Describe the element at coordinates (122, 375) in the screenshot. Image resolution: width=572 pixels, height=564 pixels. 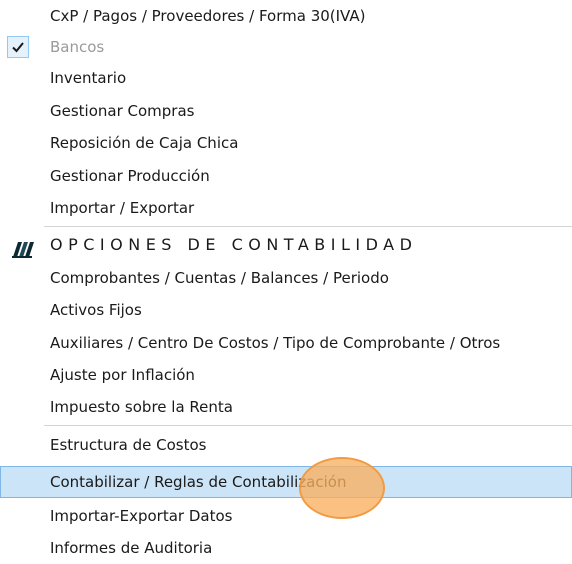
I see `menu-item-label: Ajuste por Inflación` at that location.